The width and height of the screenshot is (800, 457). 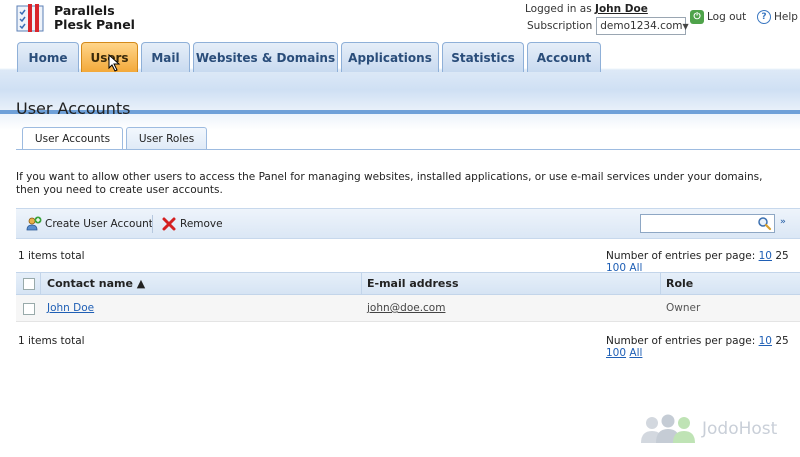 I want to click on tab-label: Mail, so click(x=165, y=57).